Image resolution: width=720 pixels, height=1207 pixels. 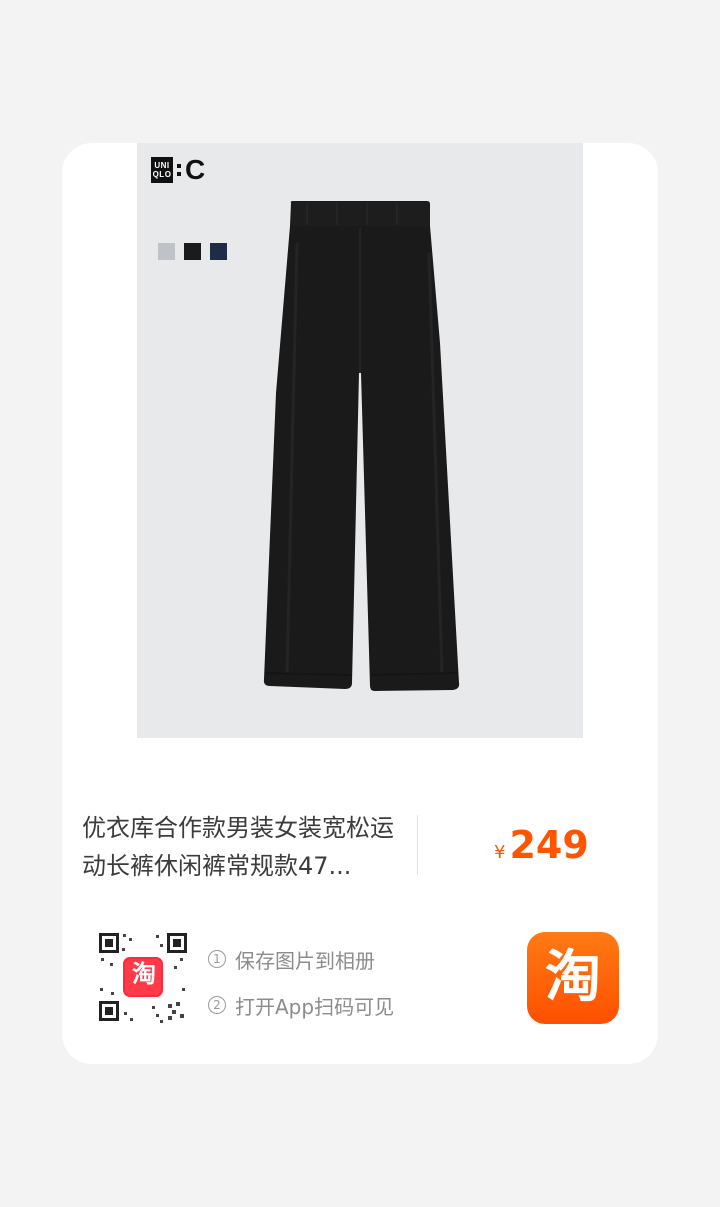 What do you see at coordinates (417, 845) in the screenshot?
I see `vertical-divider` at bounding box center [417, 845].